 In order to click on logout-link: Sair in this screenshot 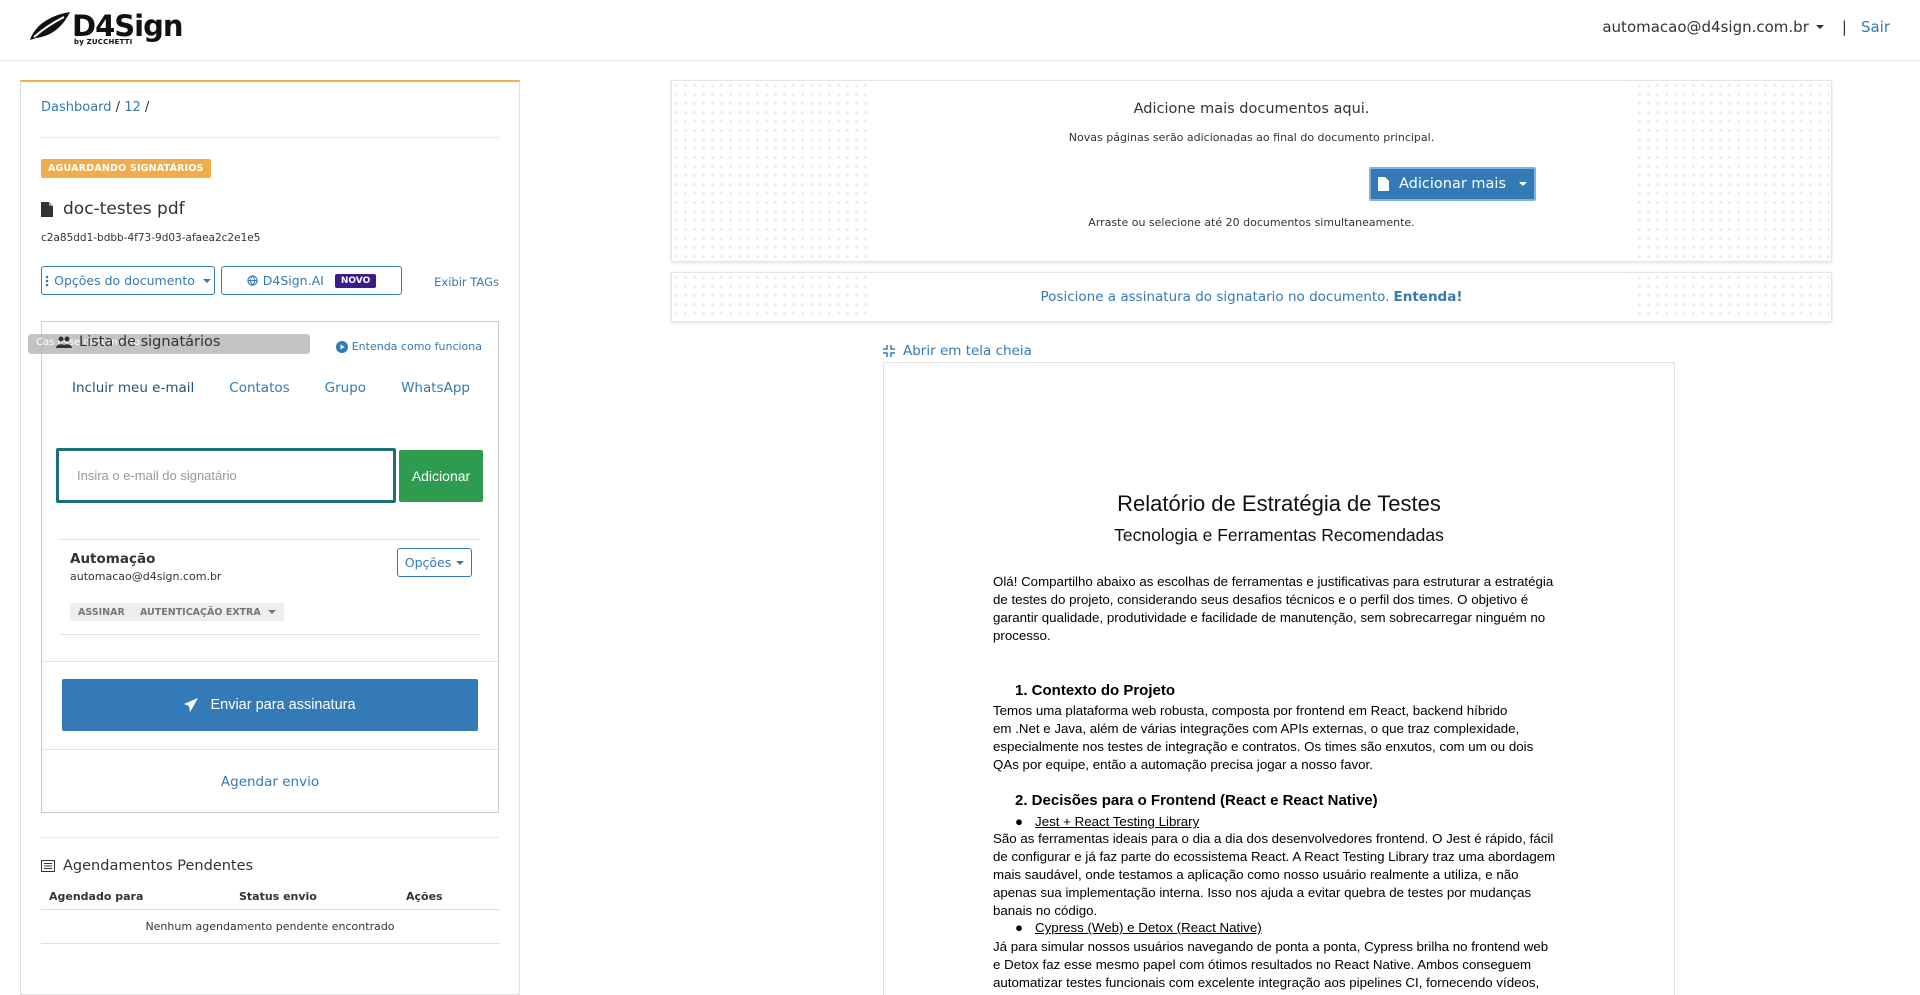, I will do `click(1875, 27)`.